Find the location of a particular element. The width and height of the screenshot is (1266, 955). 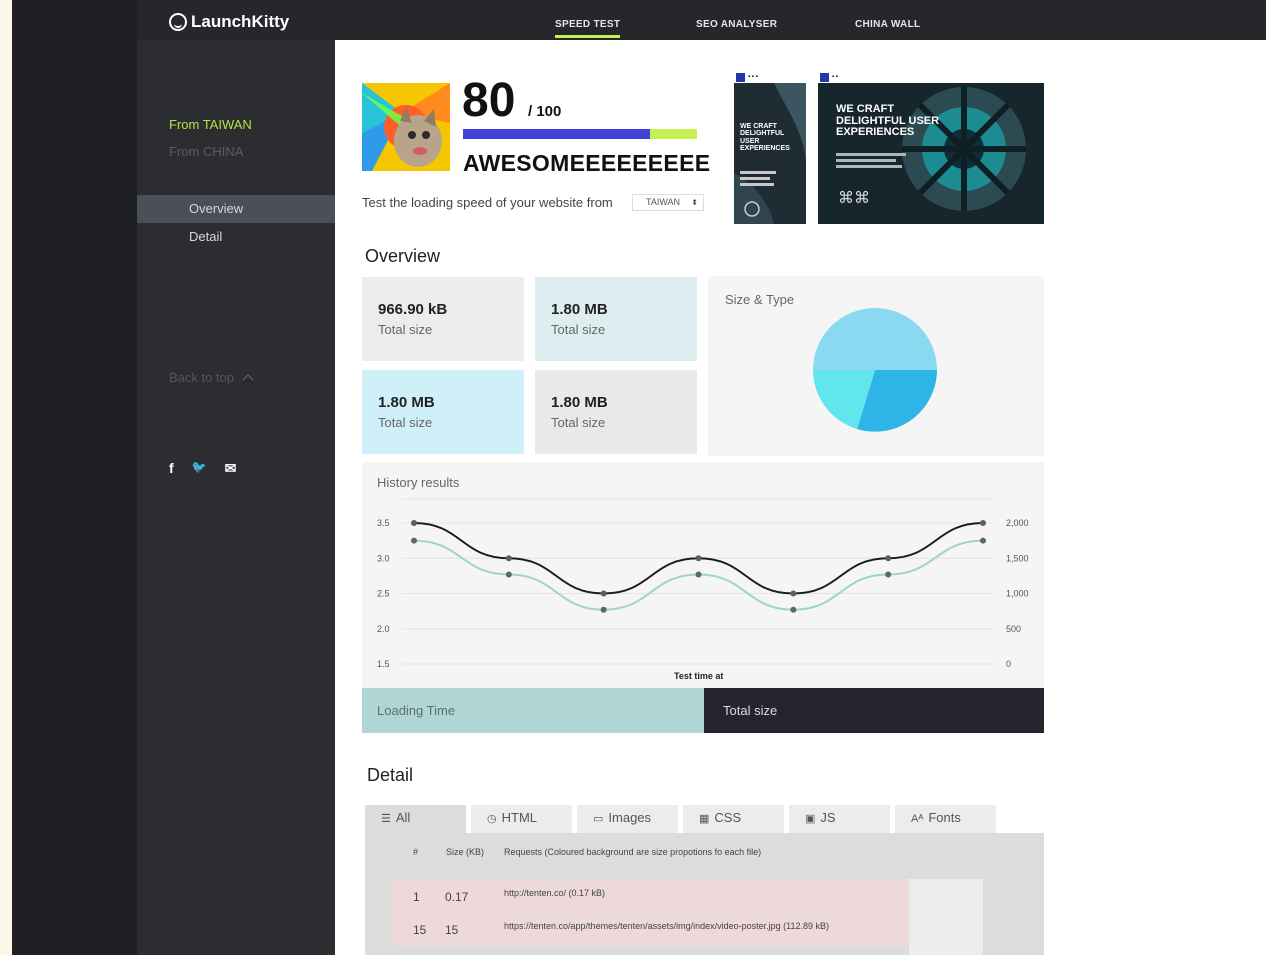

score-progress-bar is located at coordinates (580, 134).